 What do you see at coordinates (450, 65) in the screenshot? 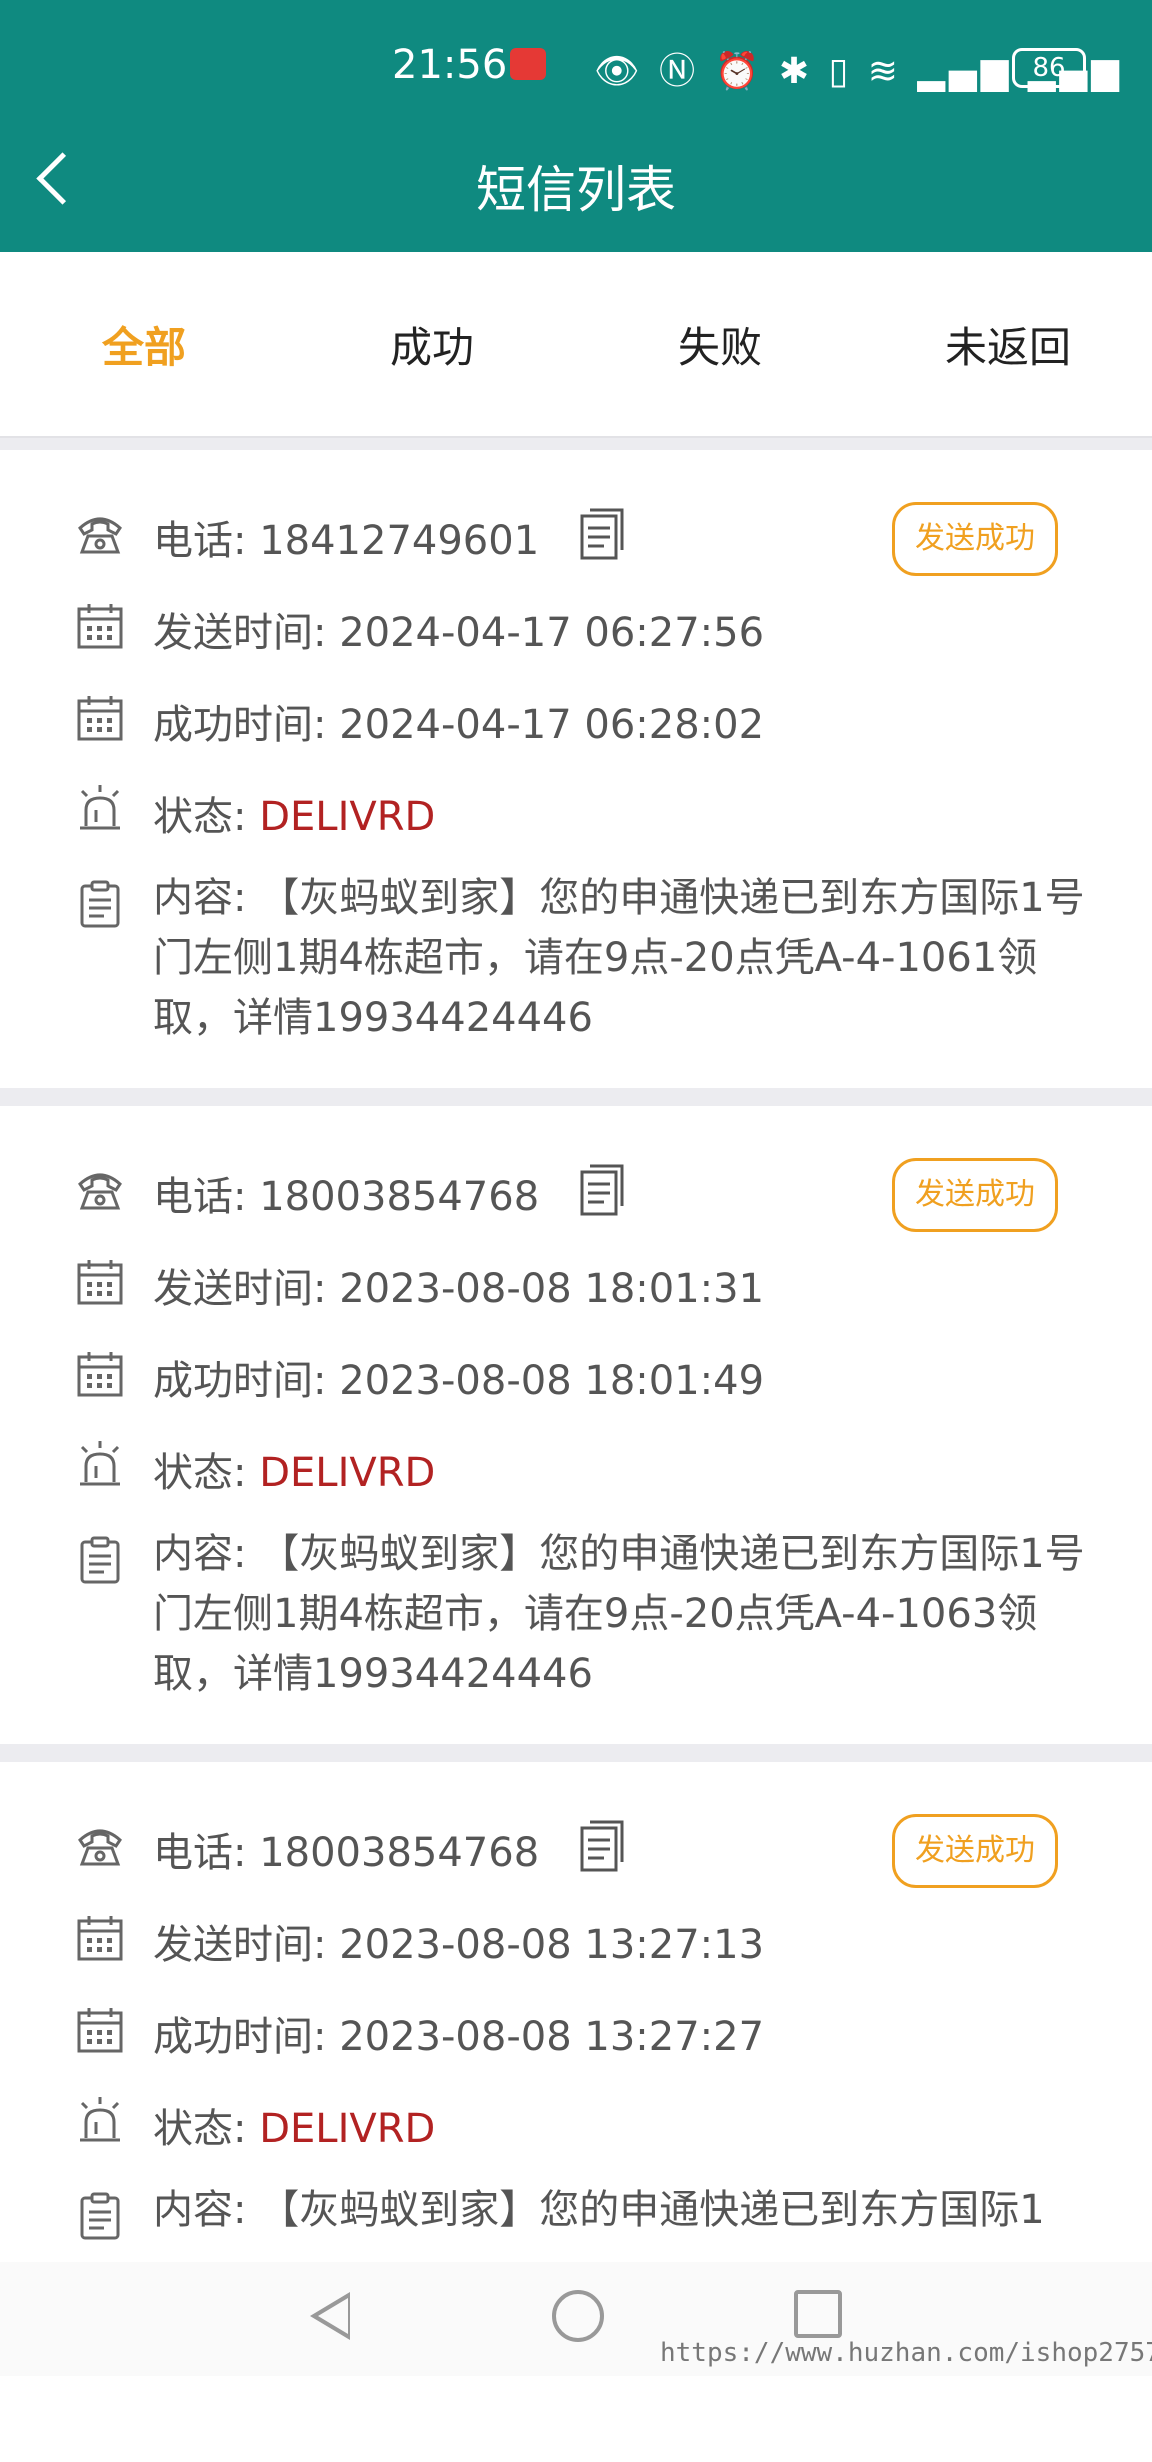
I see `status-time: 21:56` at bounding box center [450, 65].